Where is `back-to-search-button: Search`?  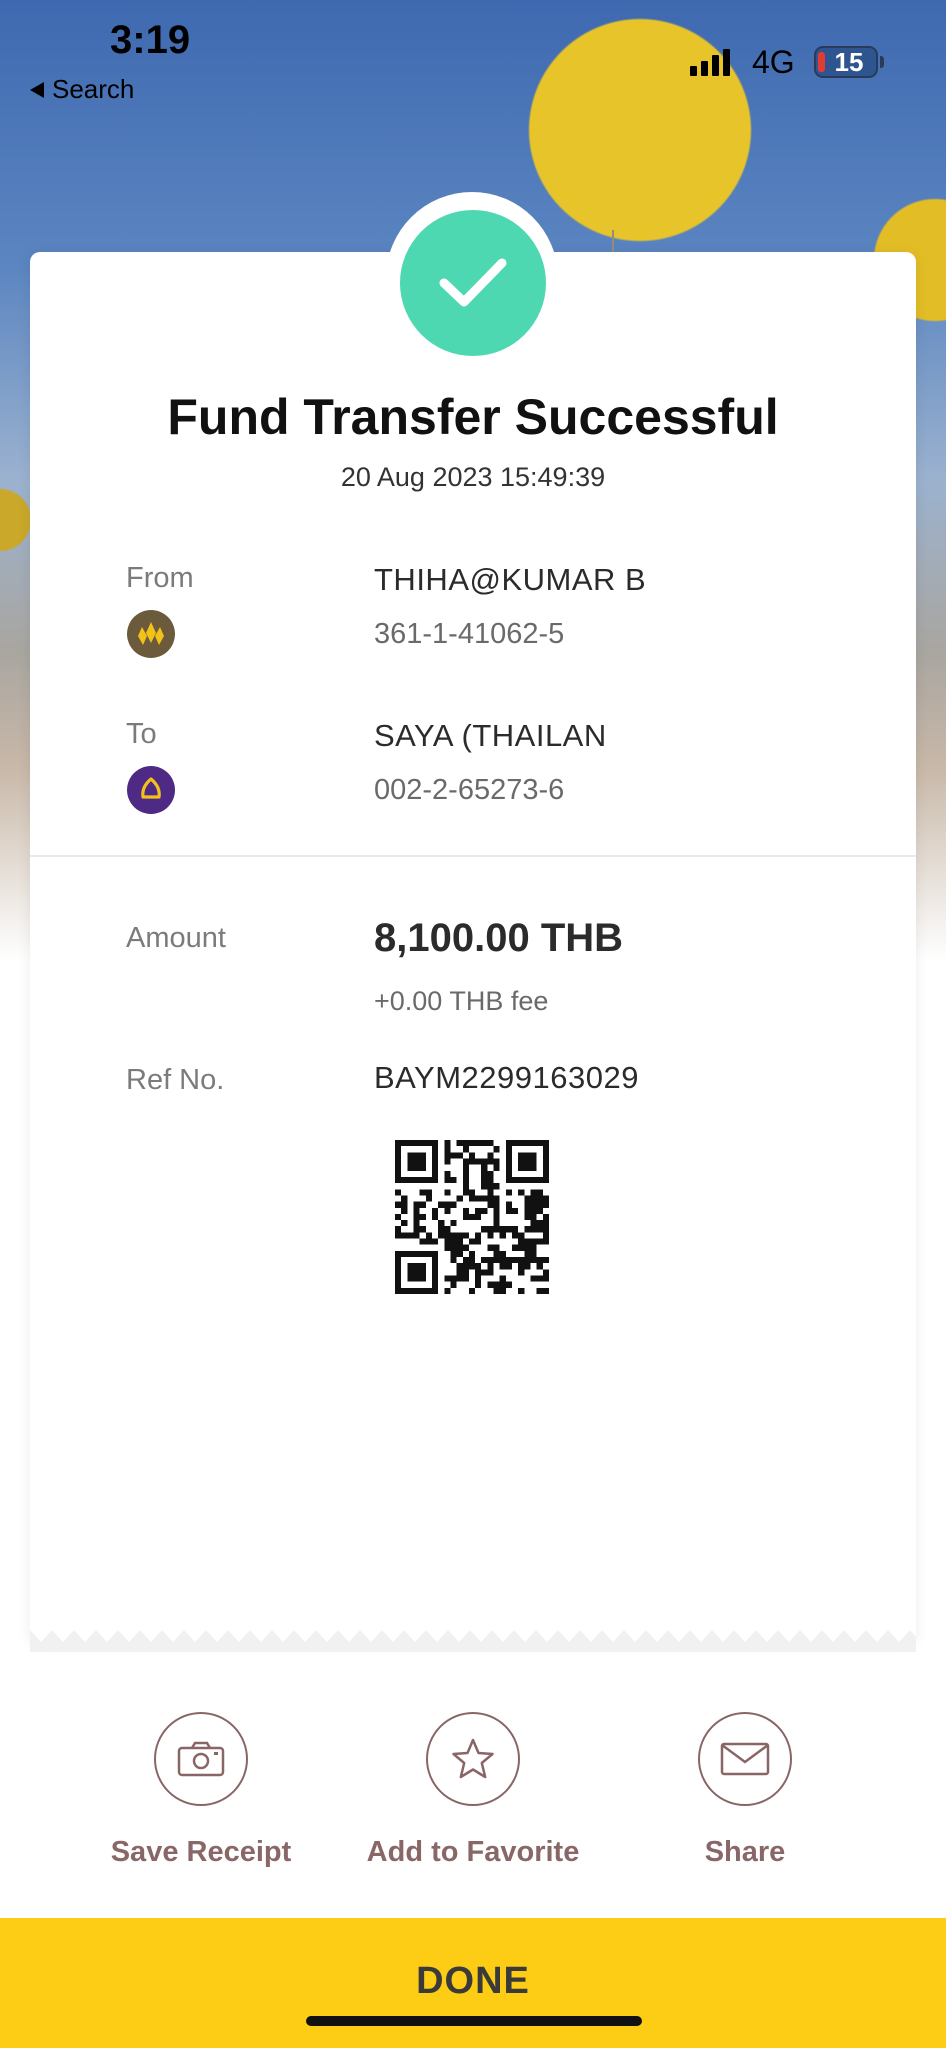
back-to-search-button: Search is located at coordinates (82, 89).